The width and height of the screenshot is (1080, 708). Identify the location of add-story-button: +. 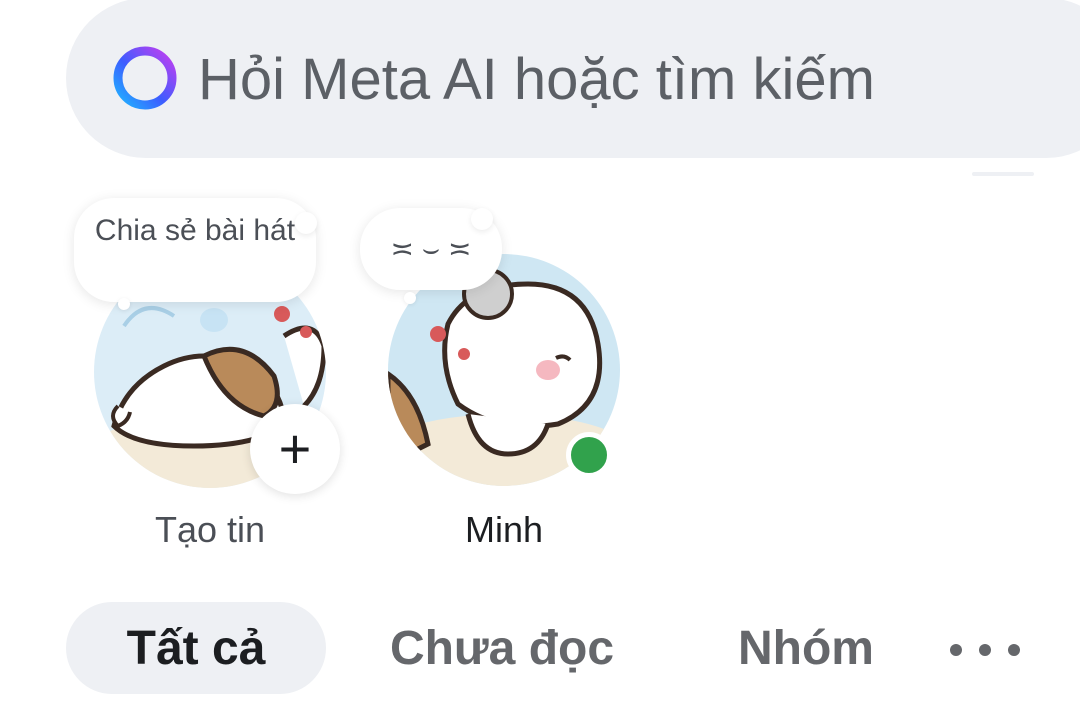
(295, 449).